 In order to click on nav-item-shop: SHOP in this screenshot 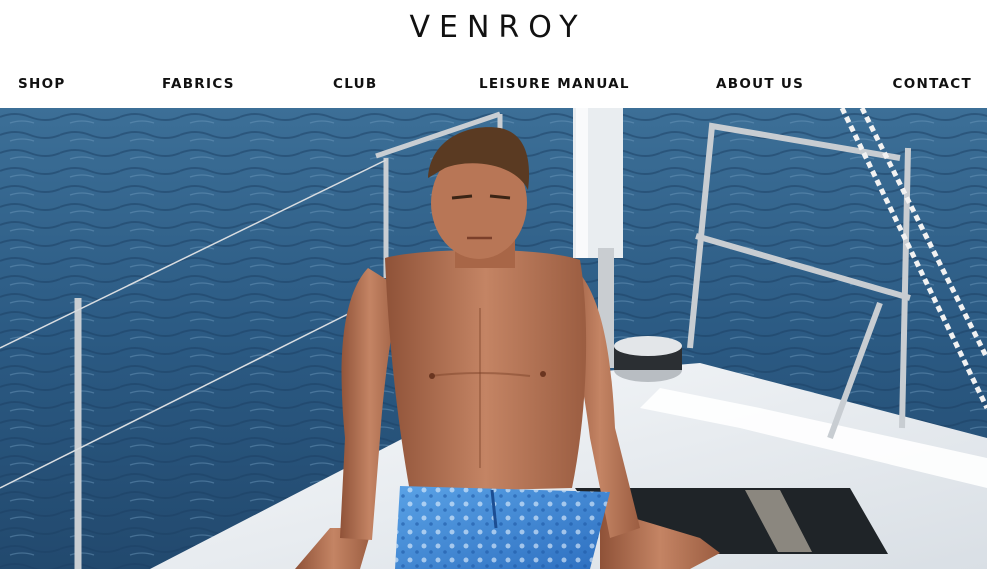, I will do `click(42, 84)`.